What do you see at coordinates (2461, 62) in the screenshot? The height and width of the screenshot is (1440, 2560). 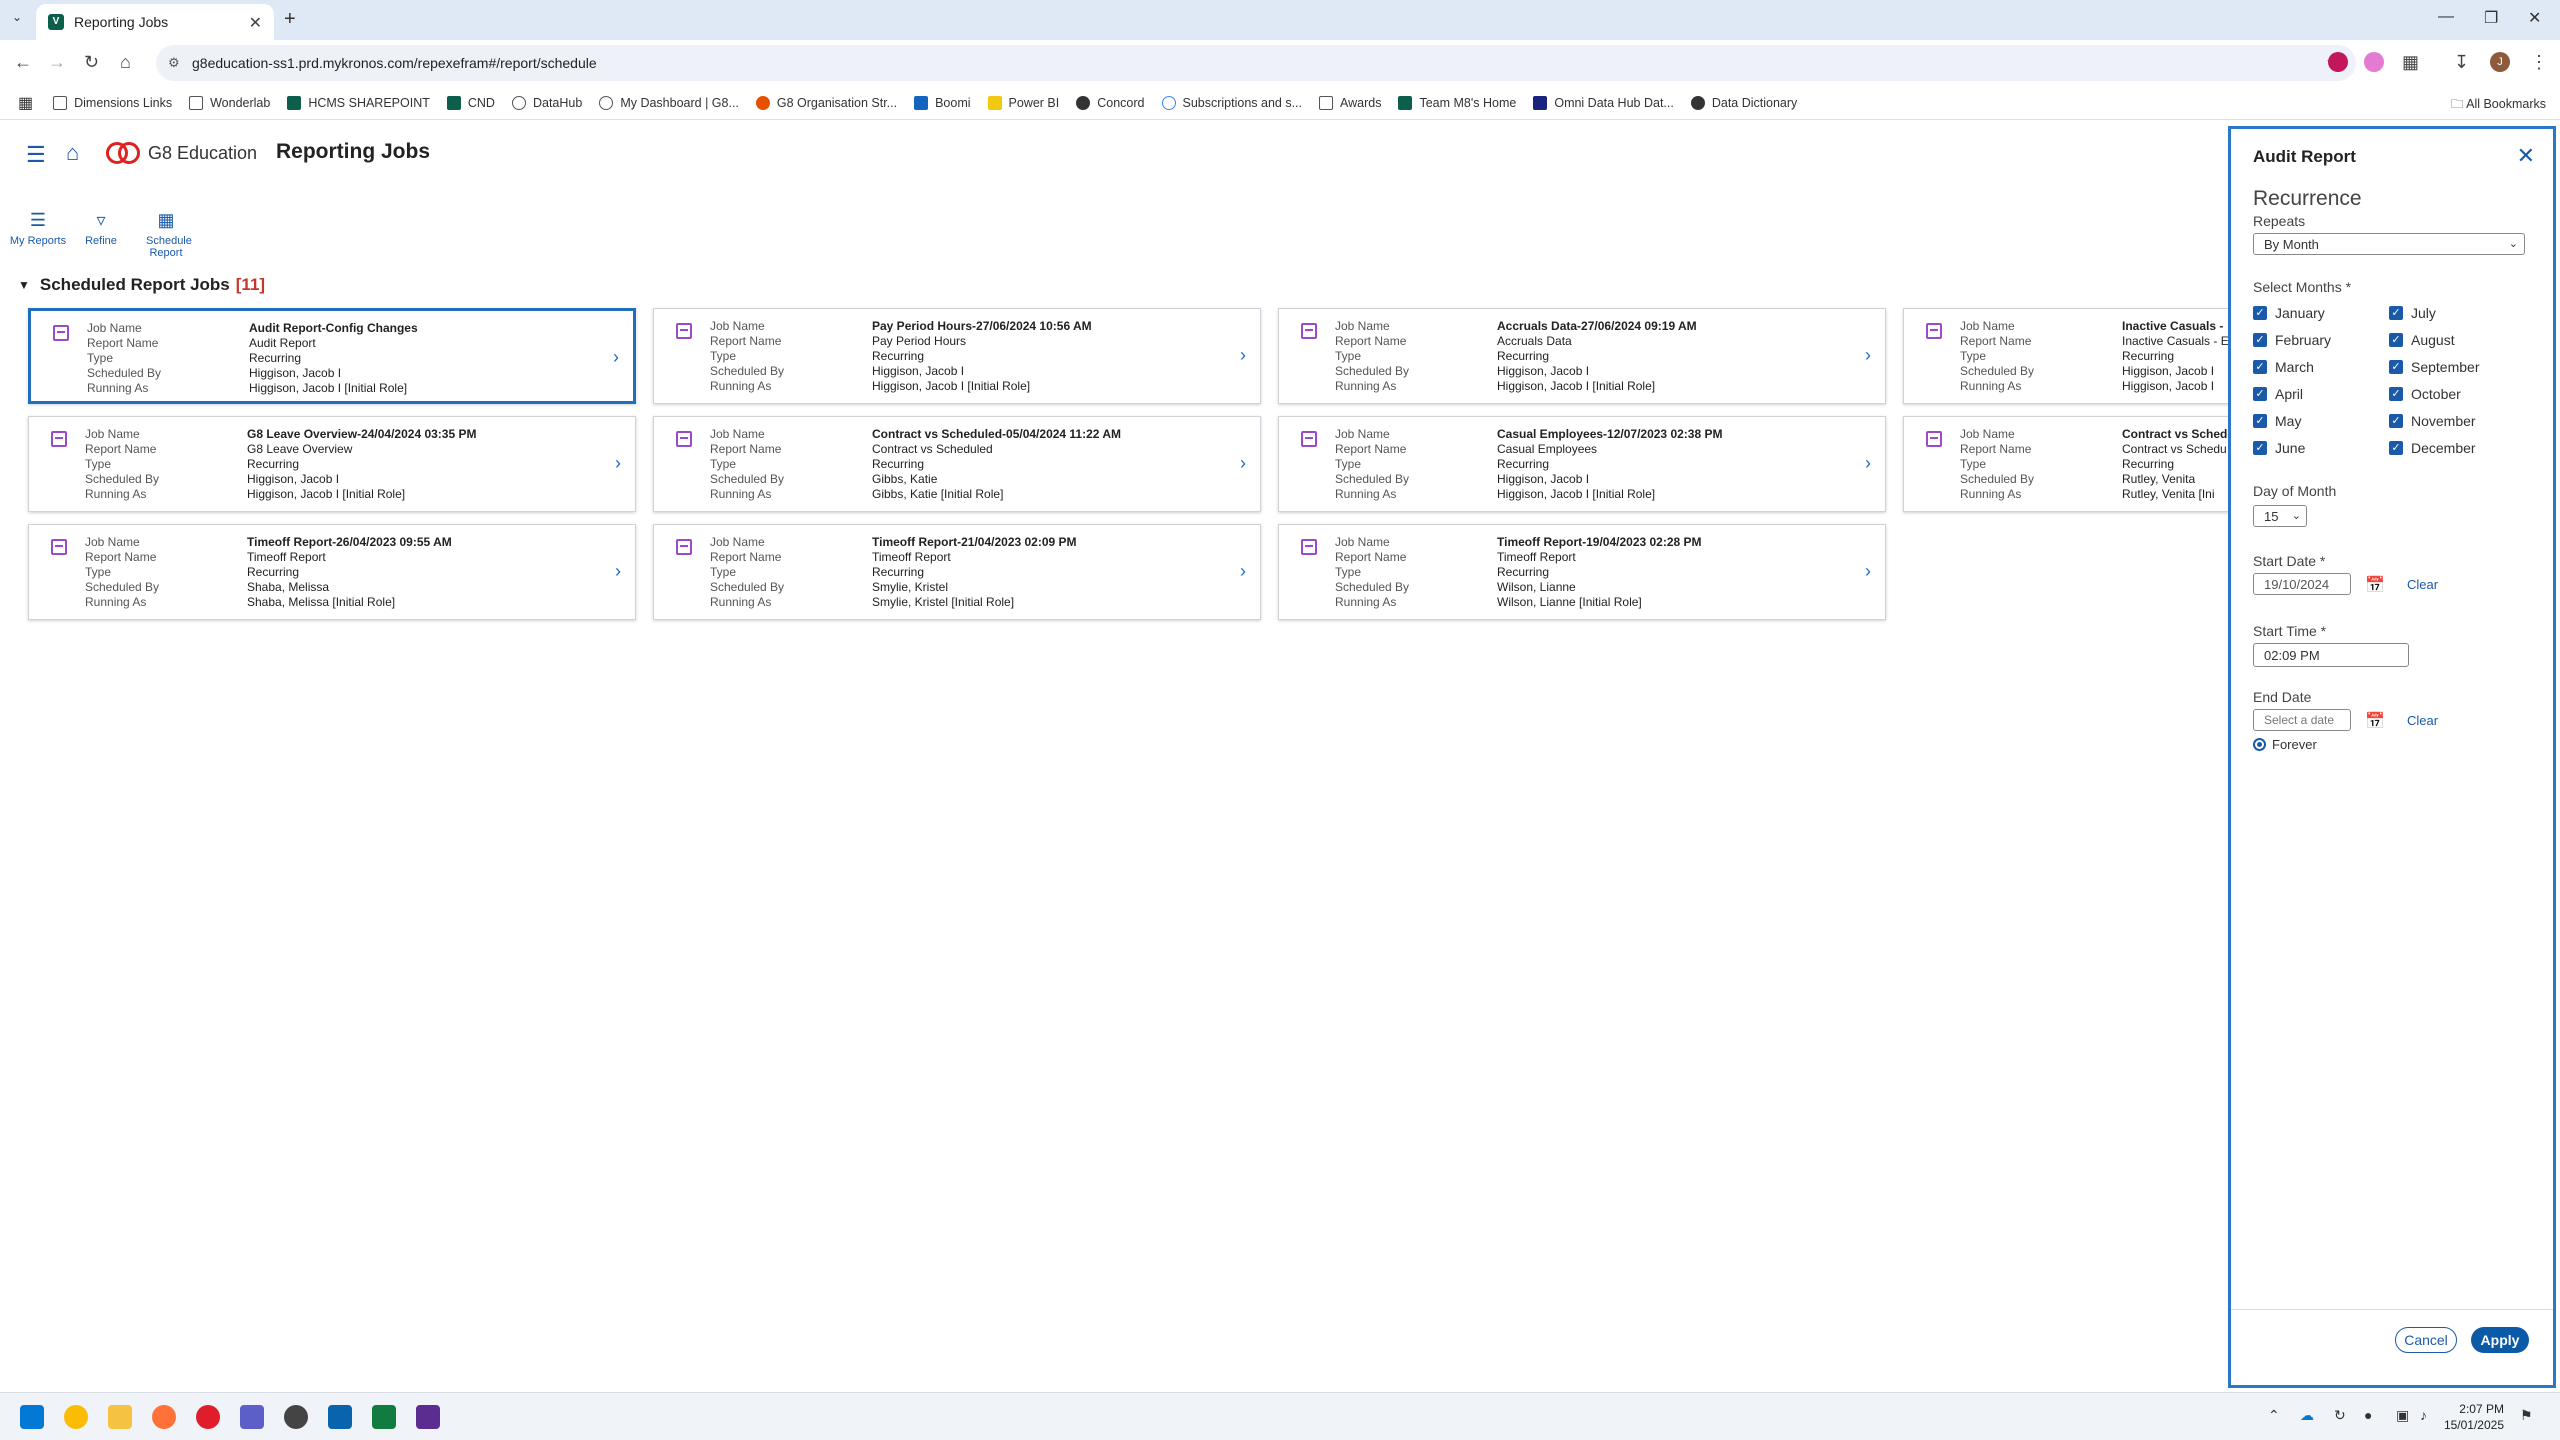 I see `downloads-icon: ↧` at bounding box center [2461, 62].